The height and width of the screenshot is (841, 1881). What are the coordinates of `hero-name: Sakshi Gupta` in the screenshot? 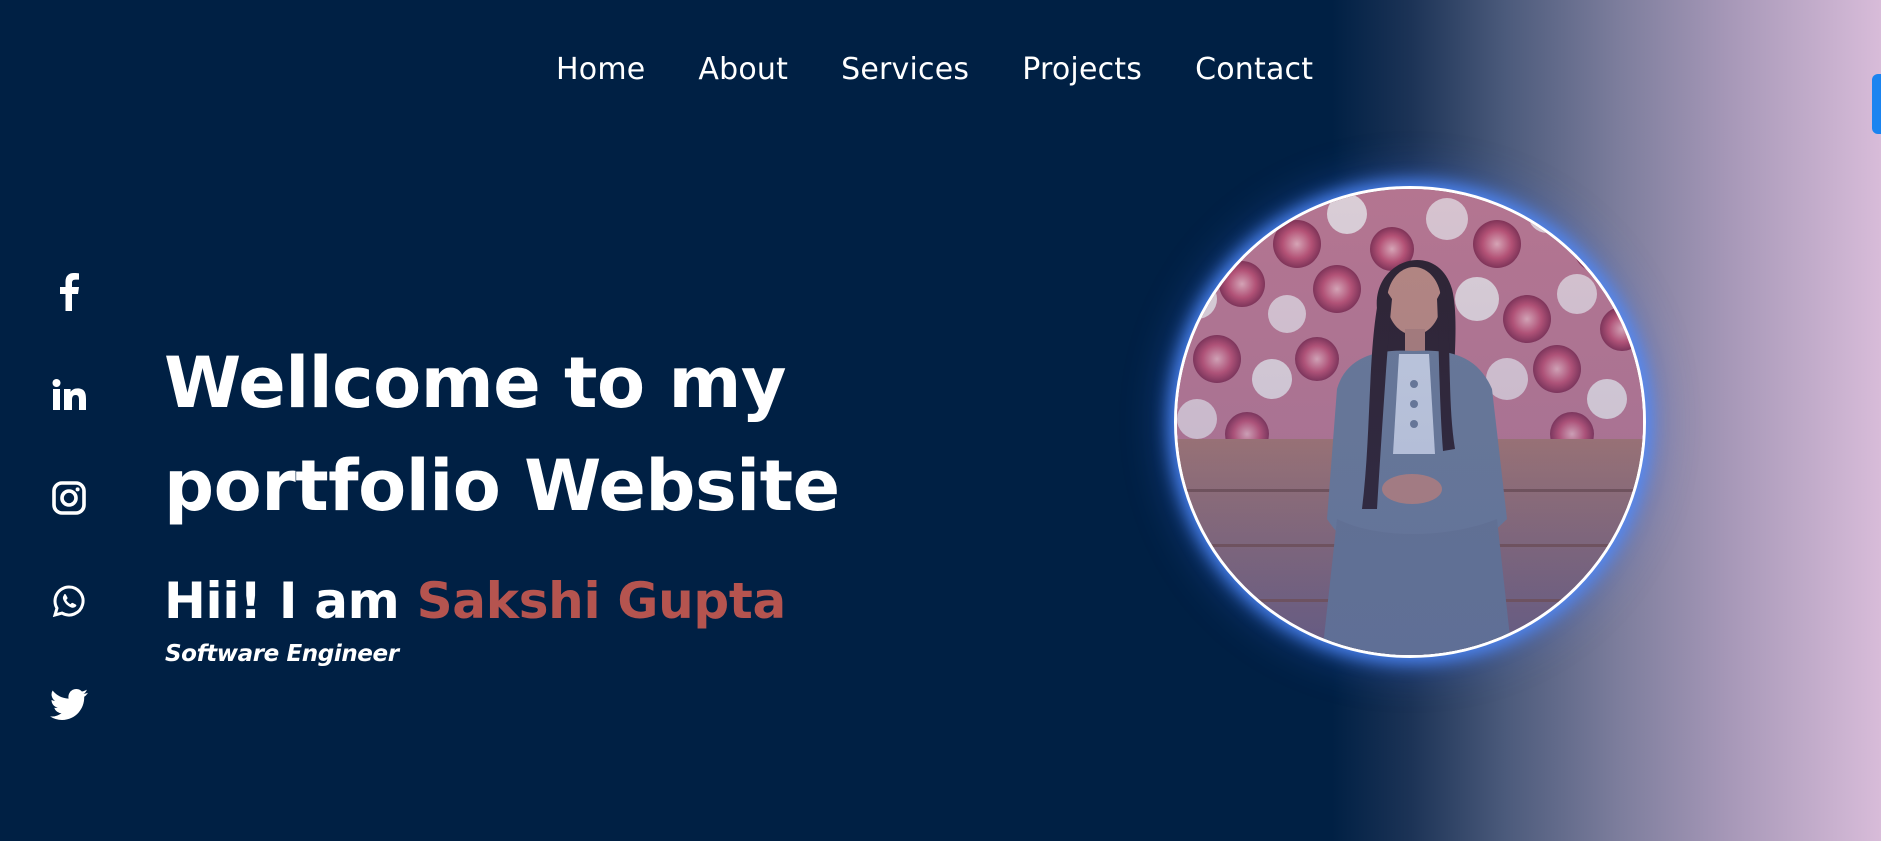 It's located at (601, 601).